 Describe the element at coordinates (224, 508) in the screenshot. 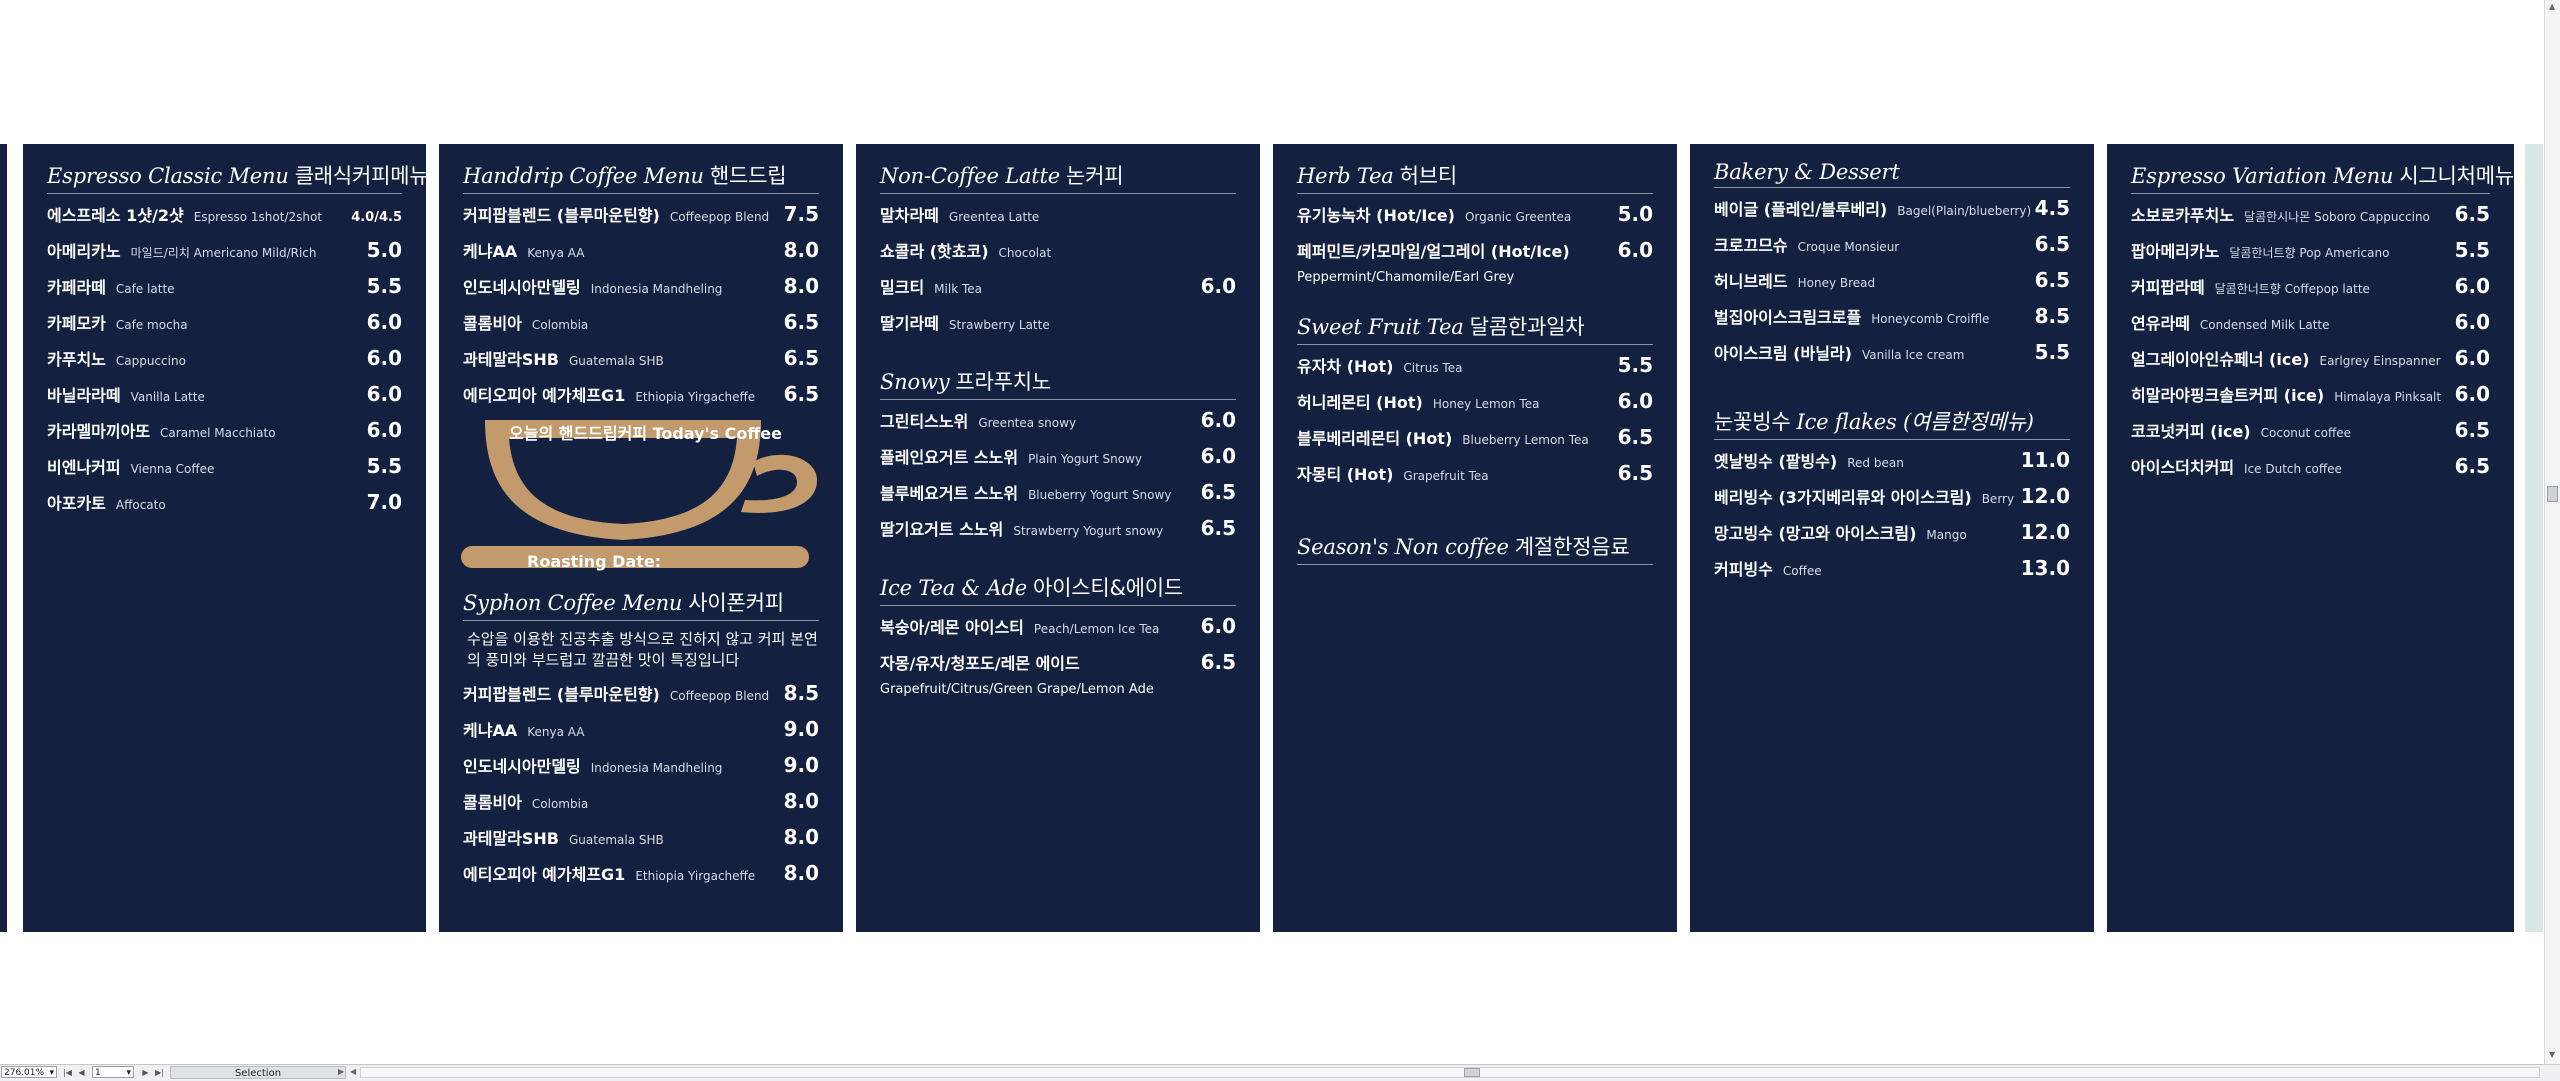

I see `menu-item: 아포카토 Affocato 7.0` at that location.